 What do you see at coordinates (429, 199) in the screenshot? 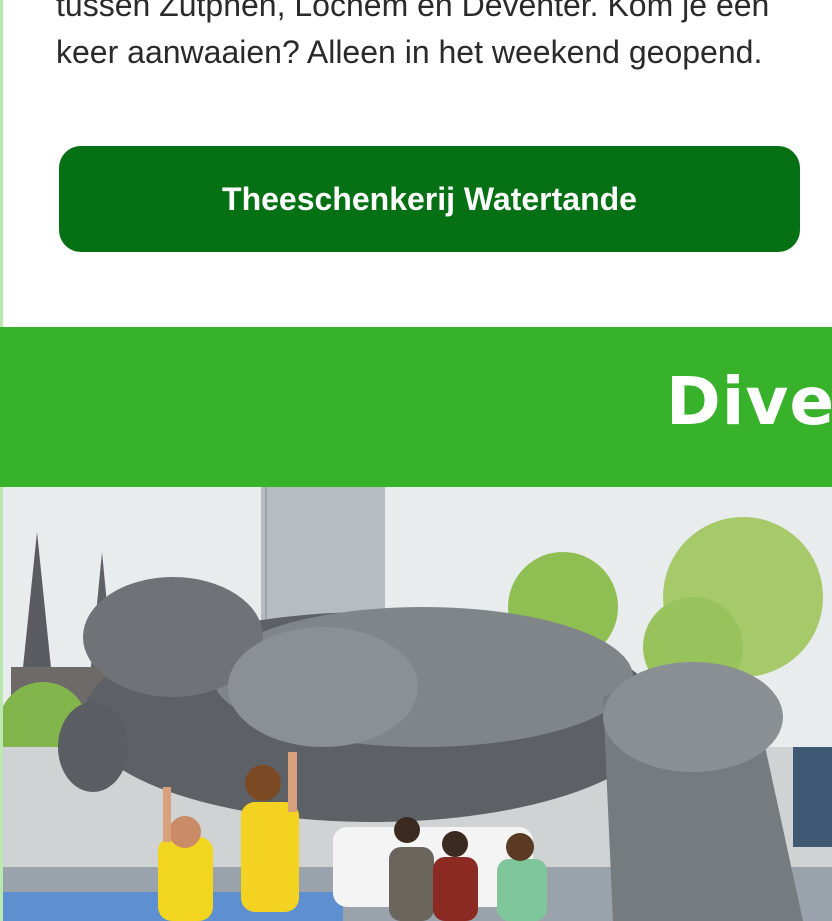
I see `venue-link-button: Theeschenkerij Watertande` at bounding box center [429, 199].